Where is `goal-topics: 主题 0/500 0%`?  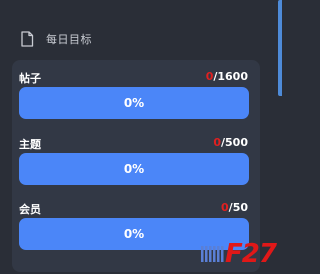 goal-topics: 主题 0/500 0% is located at coordinates (134, 160).